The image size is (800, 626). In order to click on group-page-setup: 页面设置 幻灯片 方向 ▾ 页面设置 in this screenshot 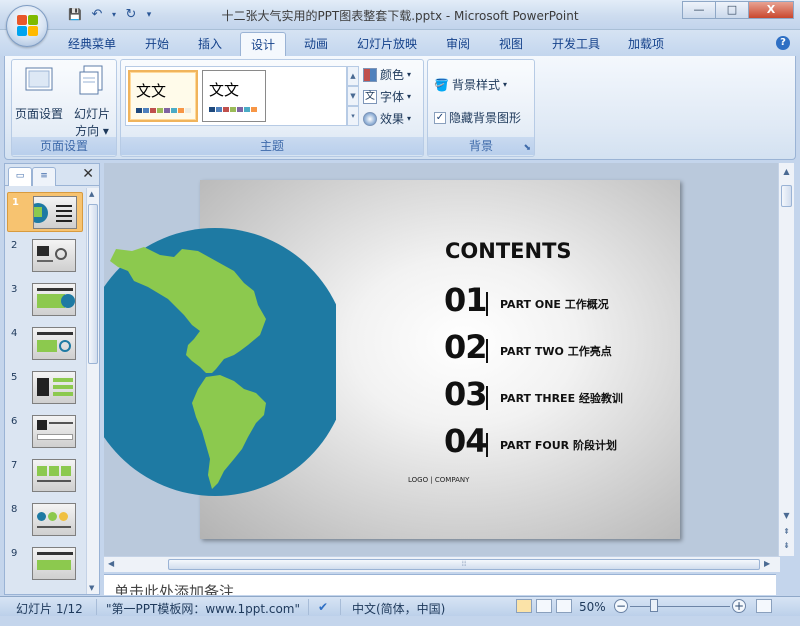, I will do `click(64, 108)`.